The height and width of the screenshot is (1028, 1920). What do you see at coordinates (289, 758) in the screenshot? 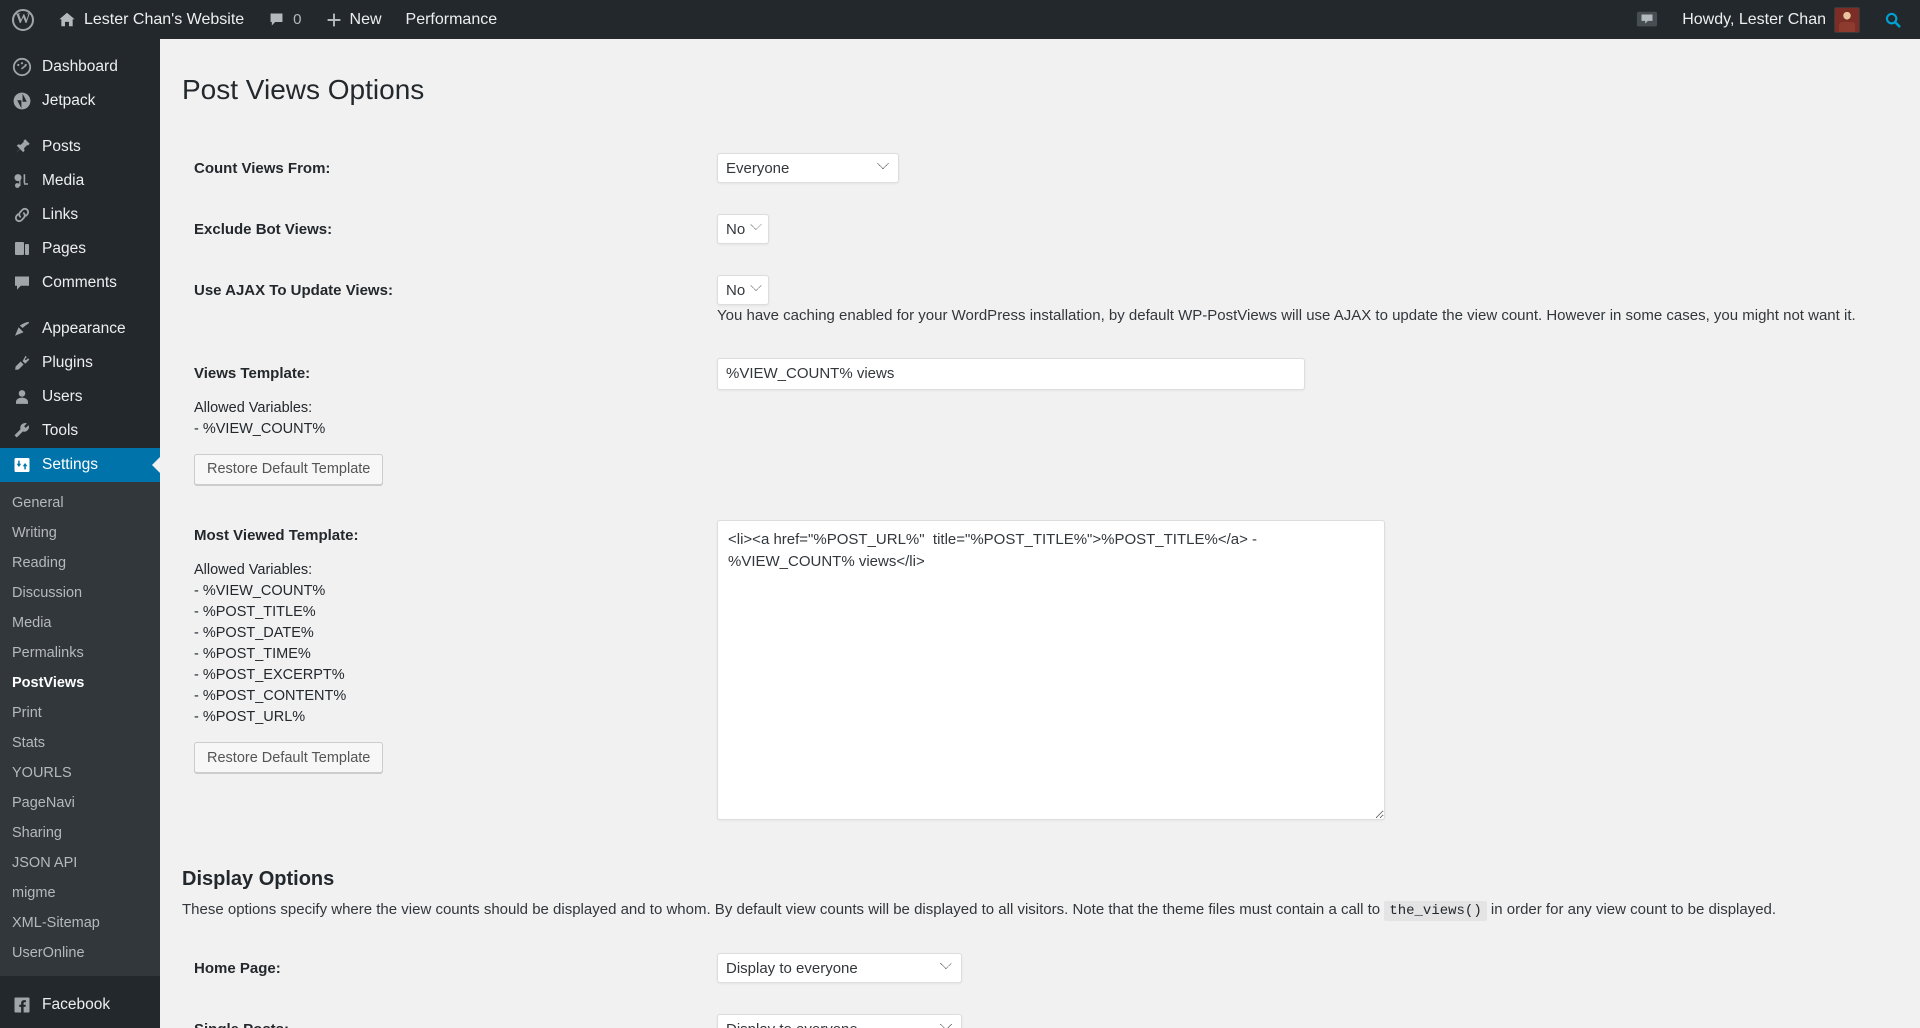
I see `restore-most-viewed-template-button: Restore Default Template` at bounding box center [289, 758].